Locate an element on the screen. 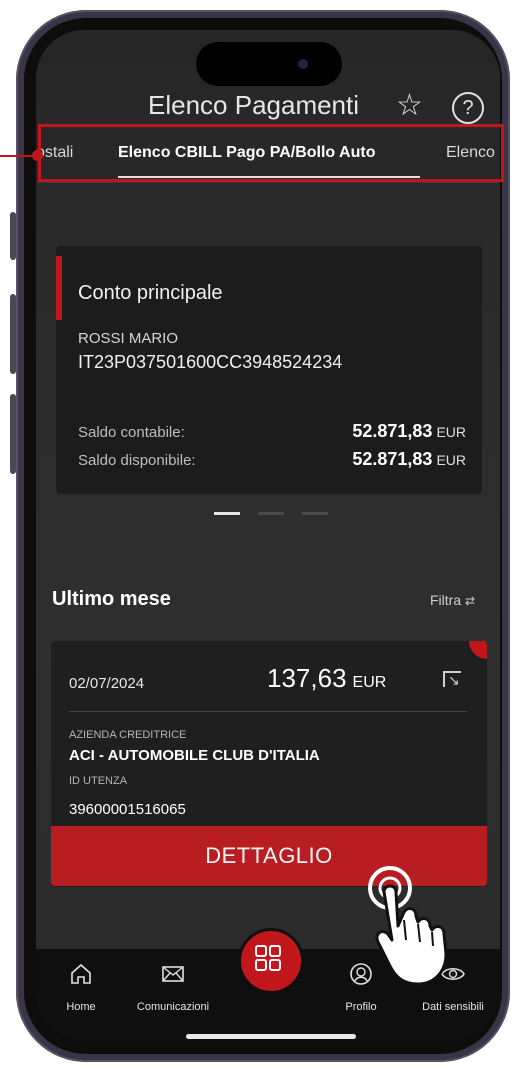 The height and width of the screenshot is (1067, 513). grid-icon is located at coordinates (268, 958).